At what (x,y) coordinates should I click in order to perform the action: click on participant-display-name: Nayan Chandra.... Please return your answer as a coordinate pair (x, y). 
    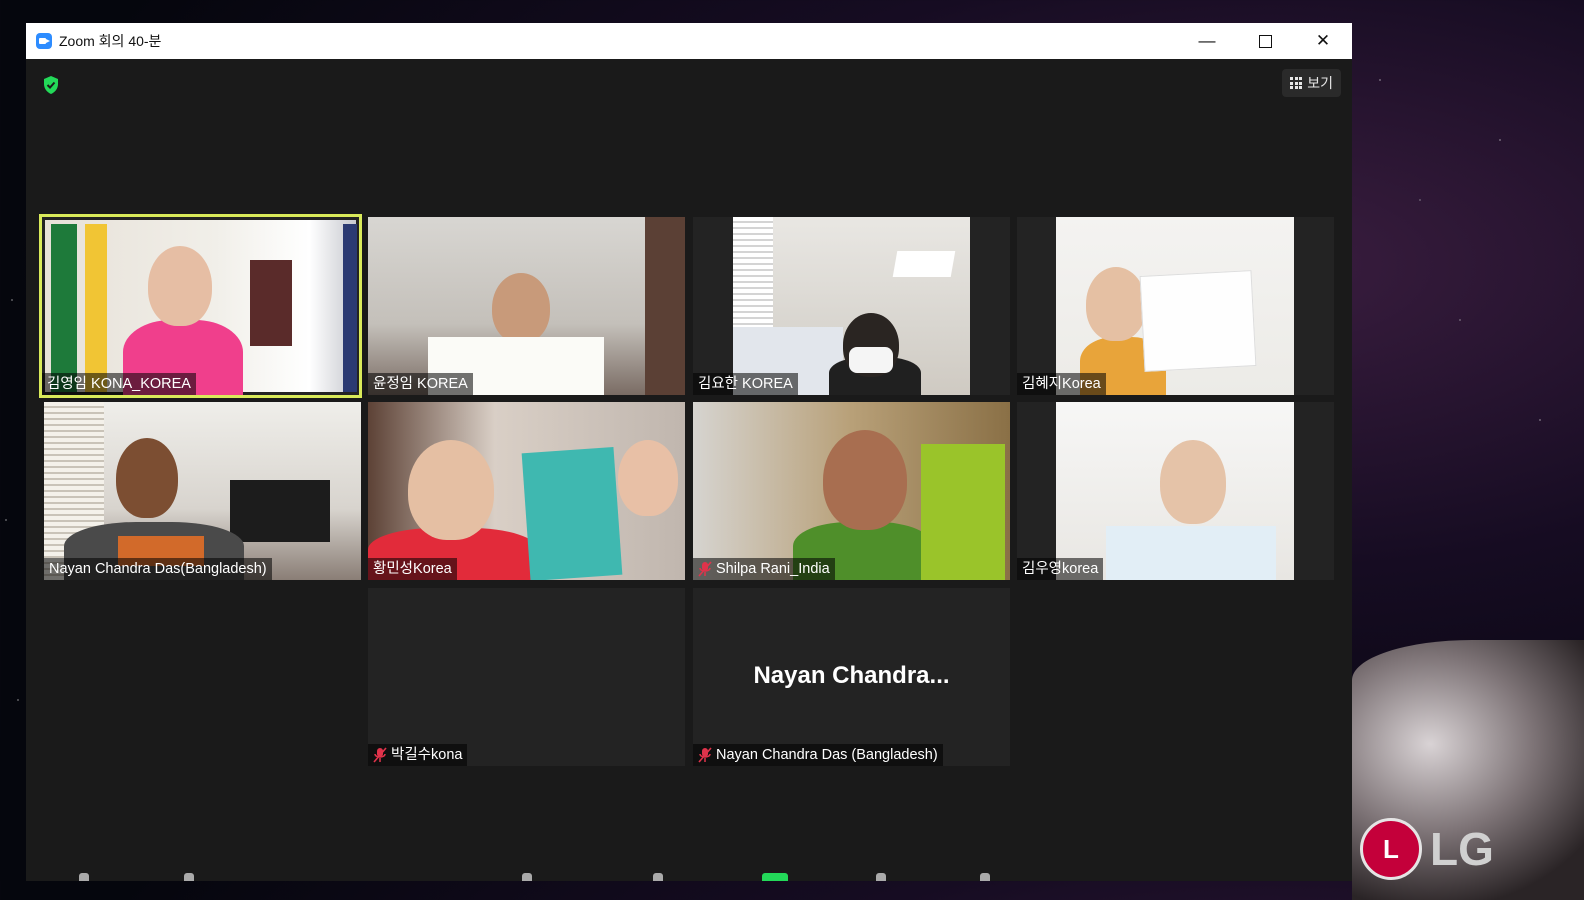
    Looking at the image, I should click on (851, 675).